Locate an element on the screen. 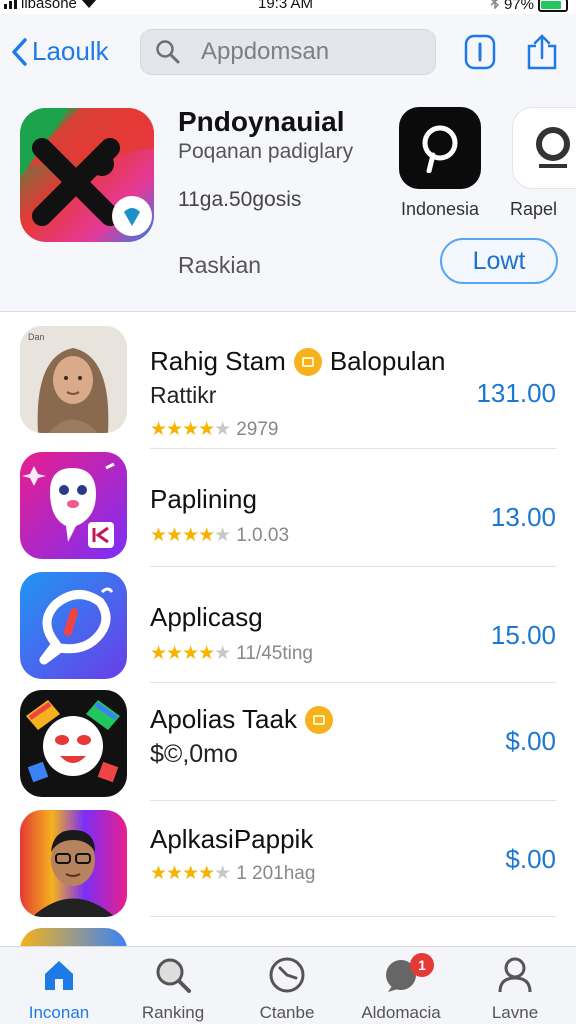  tab-aldomacia: 1 Aldomacia is located at coordinates (401, 988).